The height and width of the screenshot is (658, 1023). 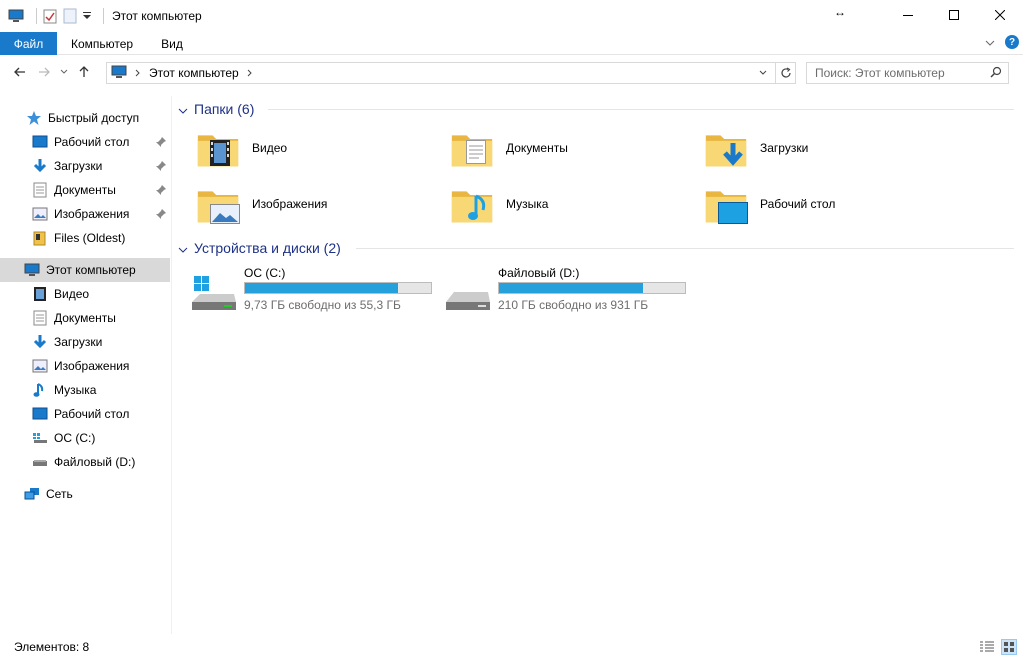 What do you see at coordinates (34, 118) in the screenshot?
I see `star-icon` at bounding box center [34, 118].